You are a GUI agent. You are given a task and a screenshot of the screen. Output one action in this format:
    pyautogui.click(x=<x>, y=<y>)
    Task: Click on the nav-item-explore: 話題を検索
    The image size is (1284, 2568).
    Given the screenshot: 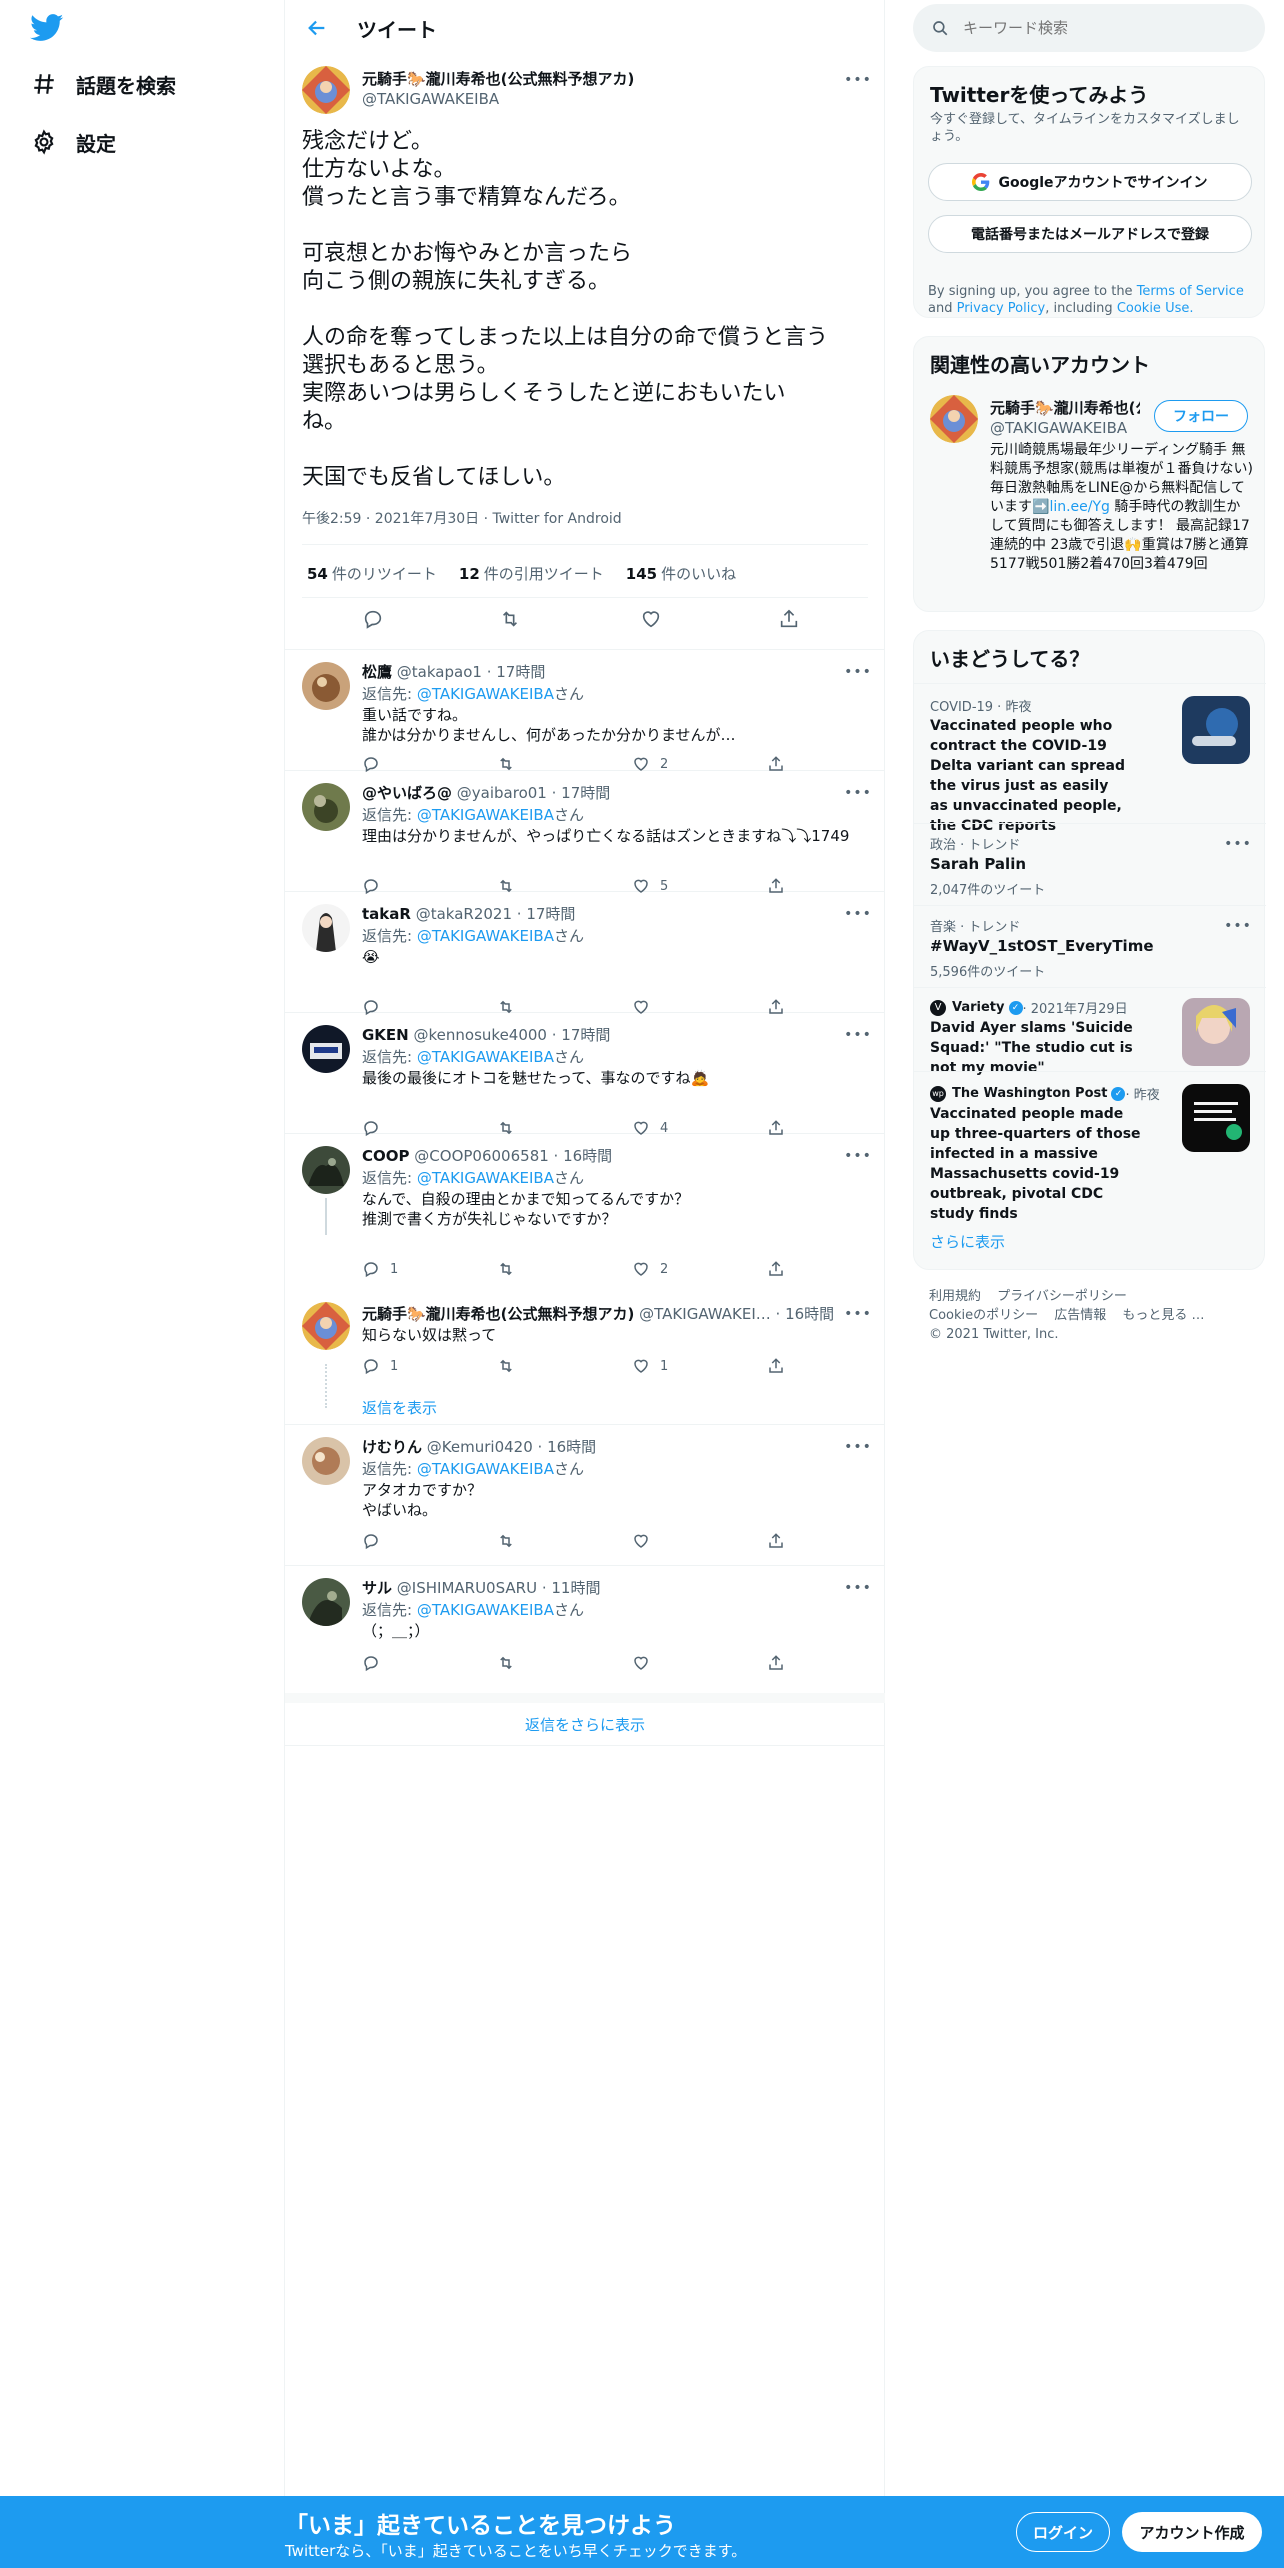 What is the action you would take?
    pyautogui.click(x=103, y=84)
    